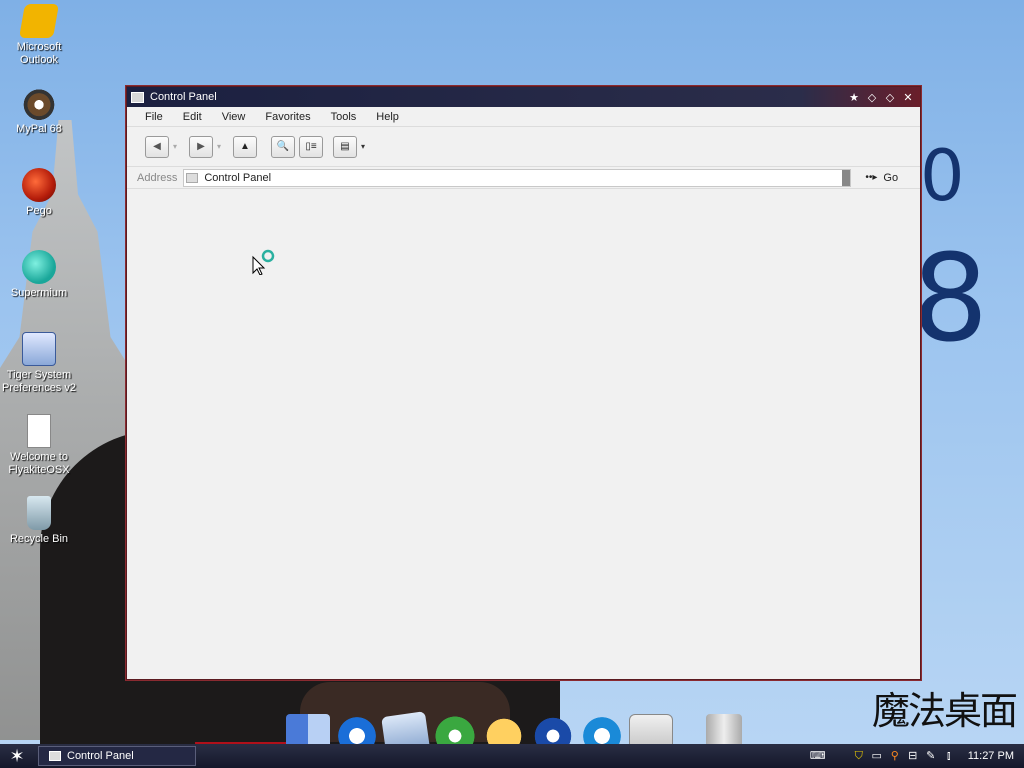 Image resolution: width=1024 pixels, height=768 pixels. What do you see at coordinates (100, 756) in the screenshot?
I see `taskbar-button-label: Control Panel` at bounding box center [100, 756].